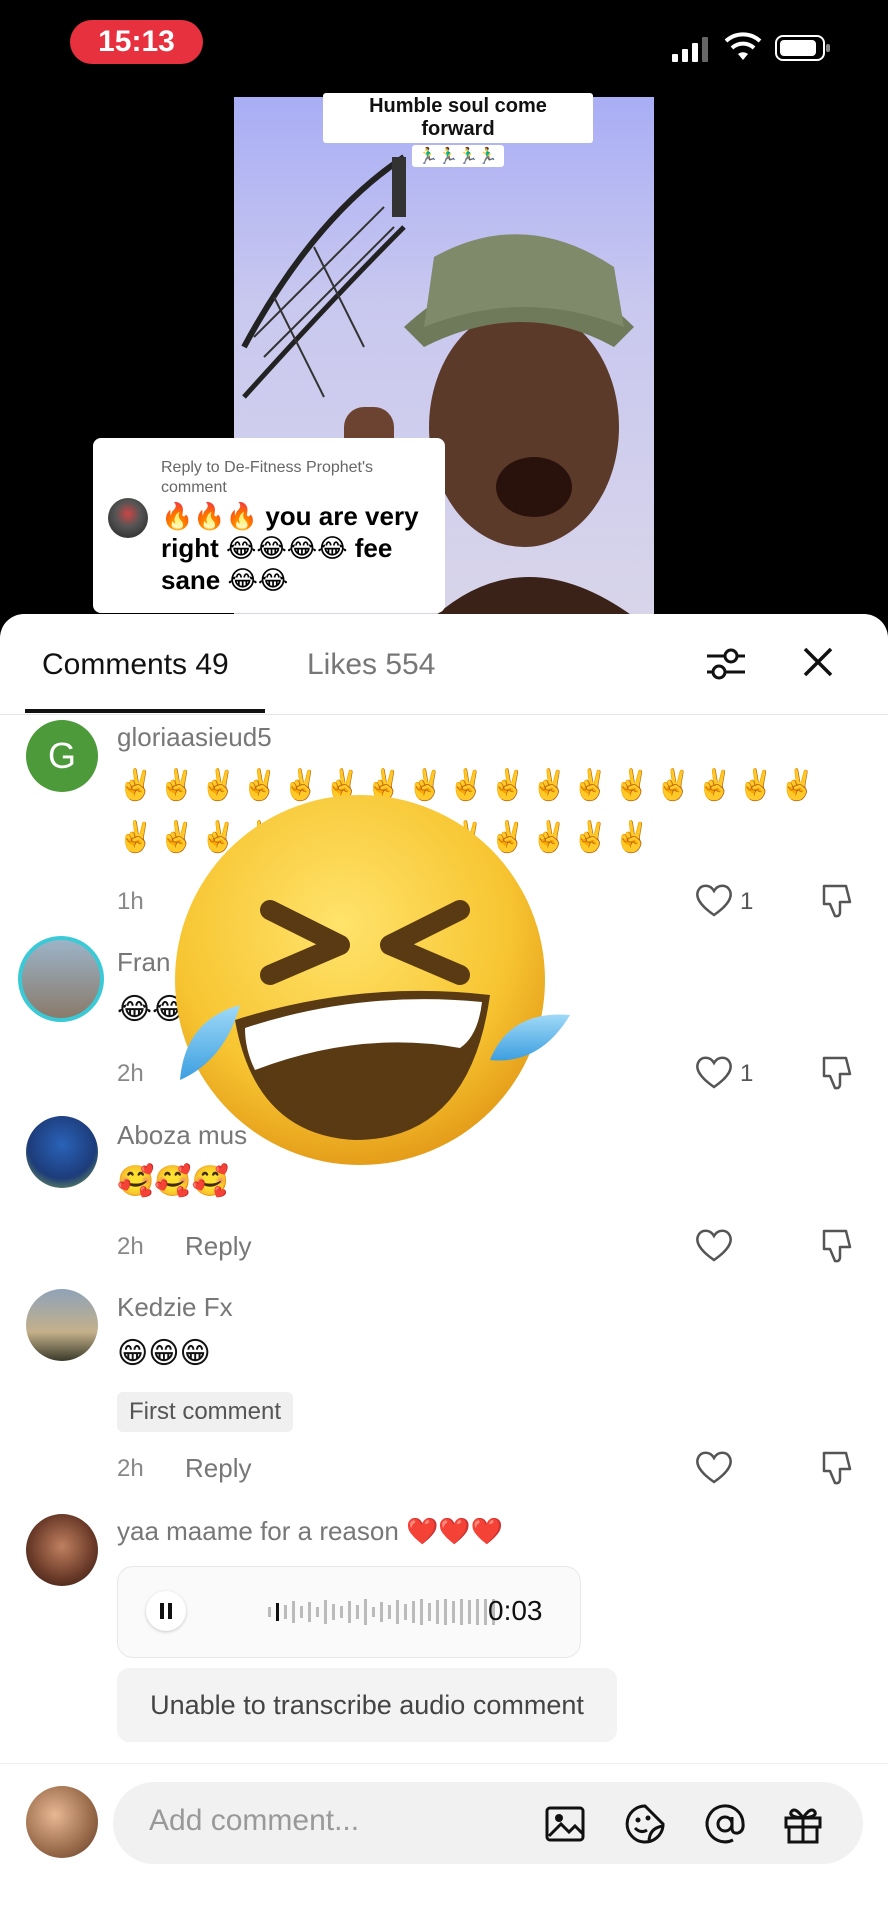 This screenshot has width=888, height=1921. What do you see at coordinates (458, 156) in the screenshot?
I see `video-caption-line2: 🏃‍♂️🏃‍♂️🏃‍♂️🏃‍♂️` at bounding box center [458, 156].